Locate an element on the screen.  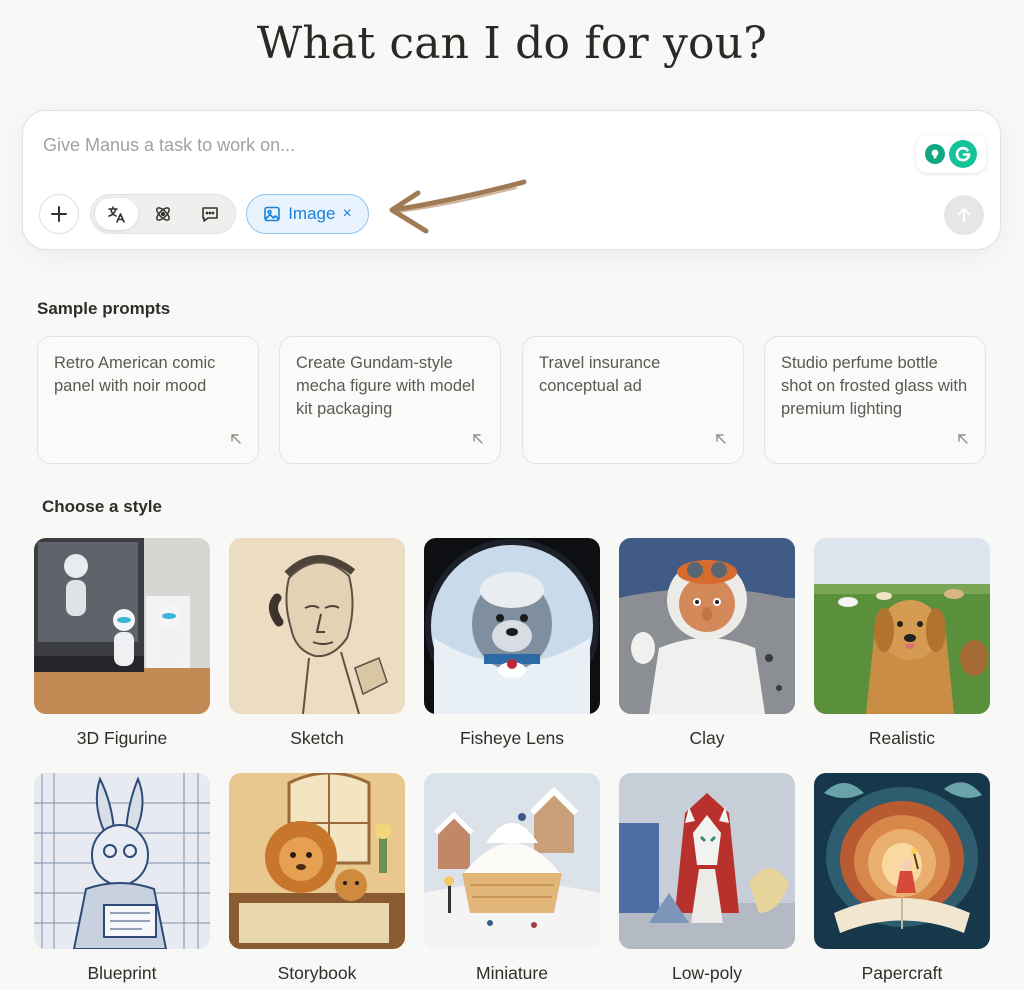
task-input is located at coordinates (473, 145).